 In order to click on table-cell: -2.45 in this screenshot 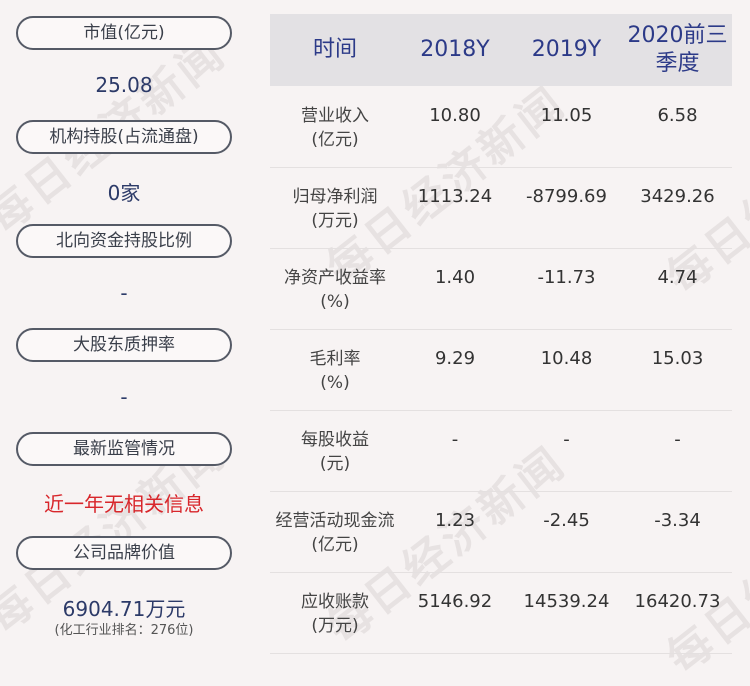, I will do `click(566, 520)`.